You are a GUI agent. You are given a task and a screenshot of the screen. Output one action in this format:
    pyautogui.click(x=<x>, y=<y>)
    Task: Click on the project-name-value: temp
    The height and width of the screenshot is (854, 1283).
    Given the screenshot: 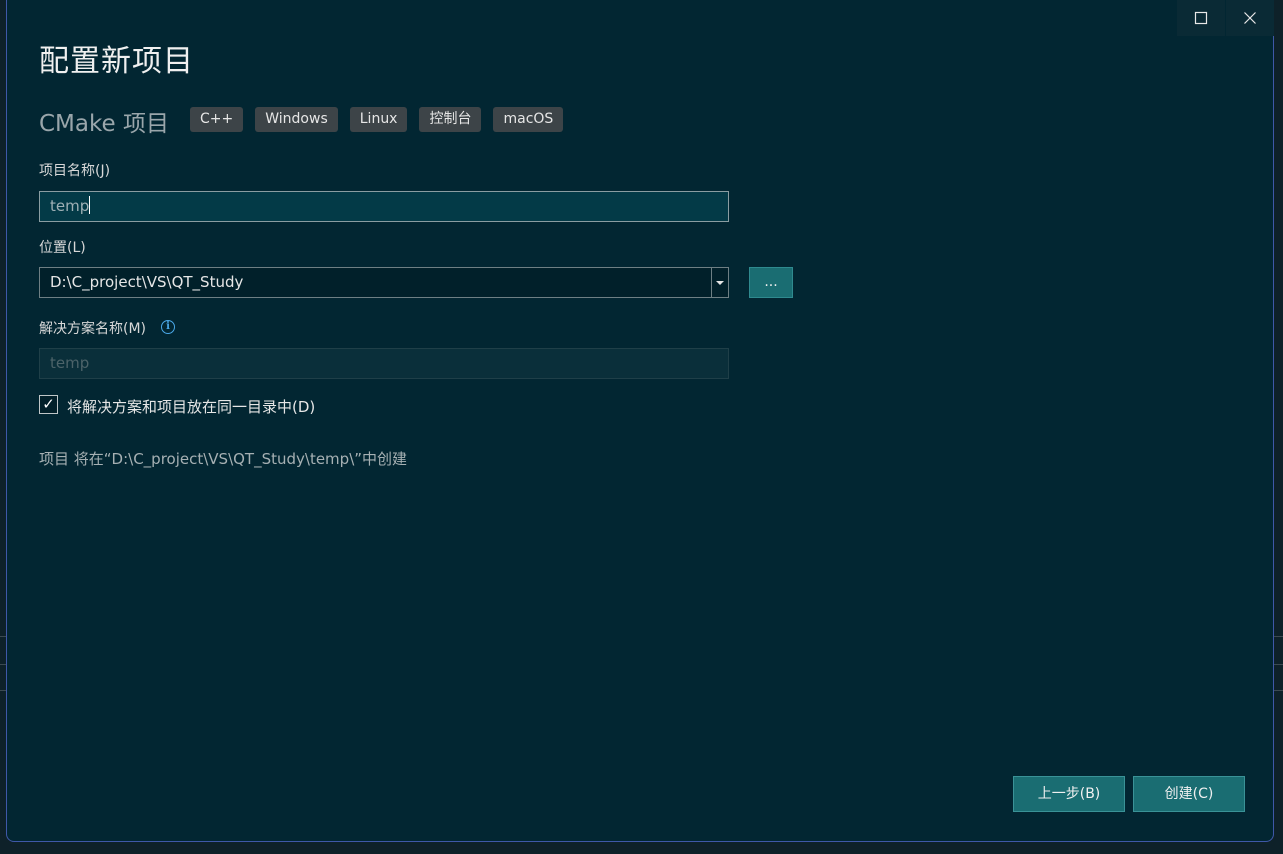 What is the action you would take?
    pyautogui.click(x=70, y=206)
    